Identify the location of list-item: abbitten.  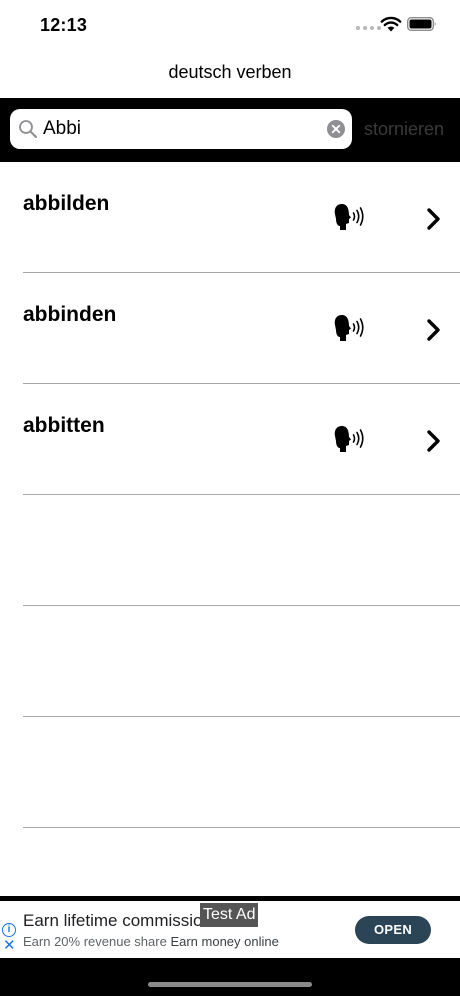
(230, 439).